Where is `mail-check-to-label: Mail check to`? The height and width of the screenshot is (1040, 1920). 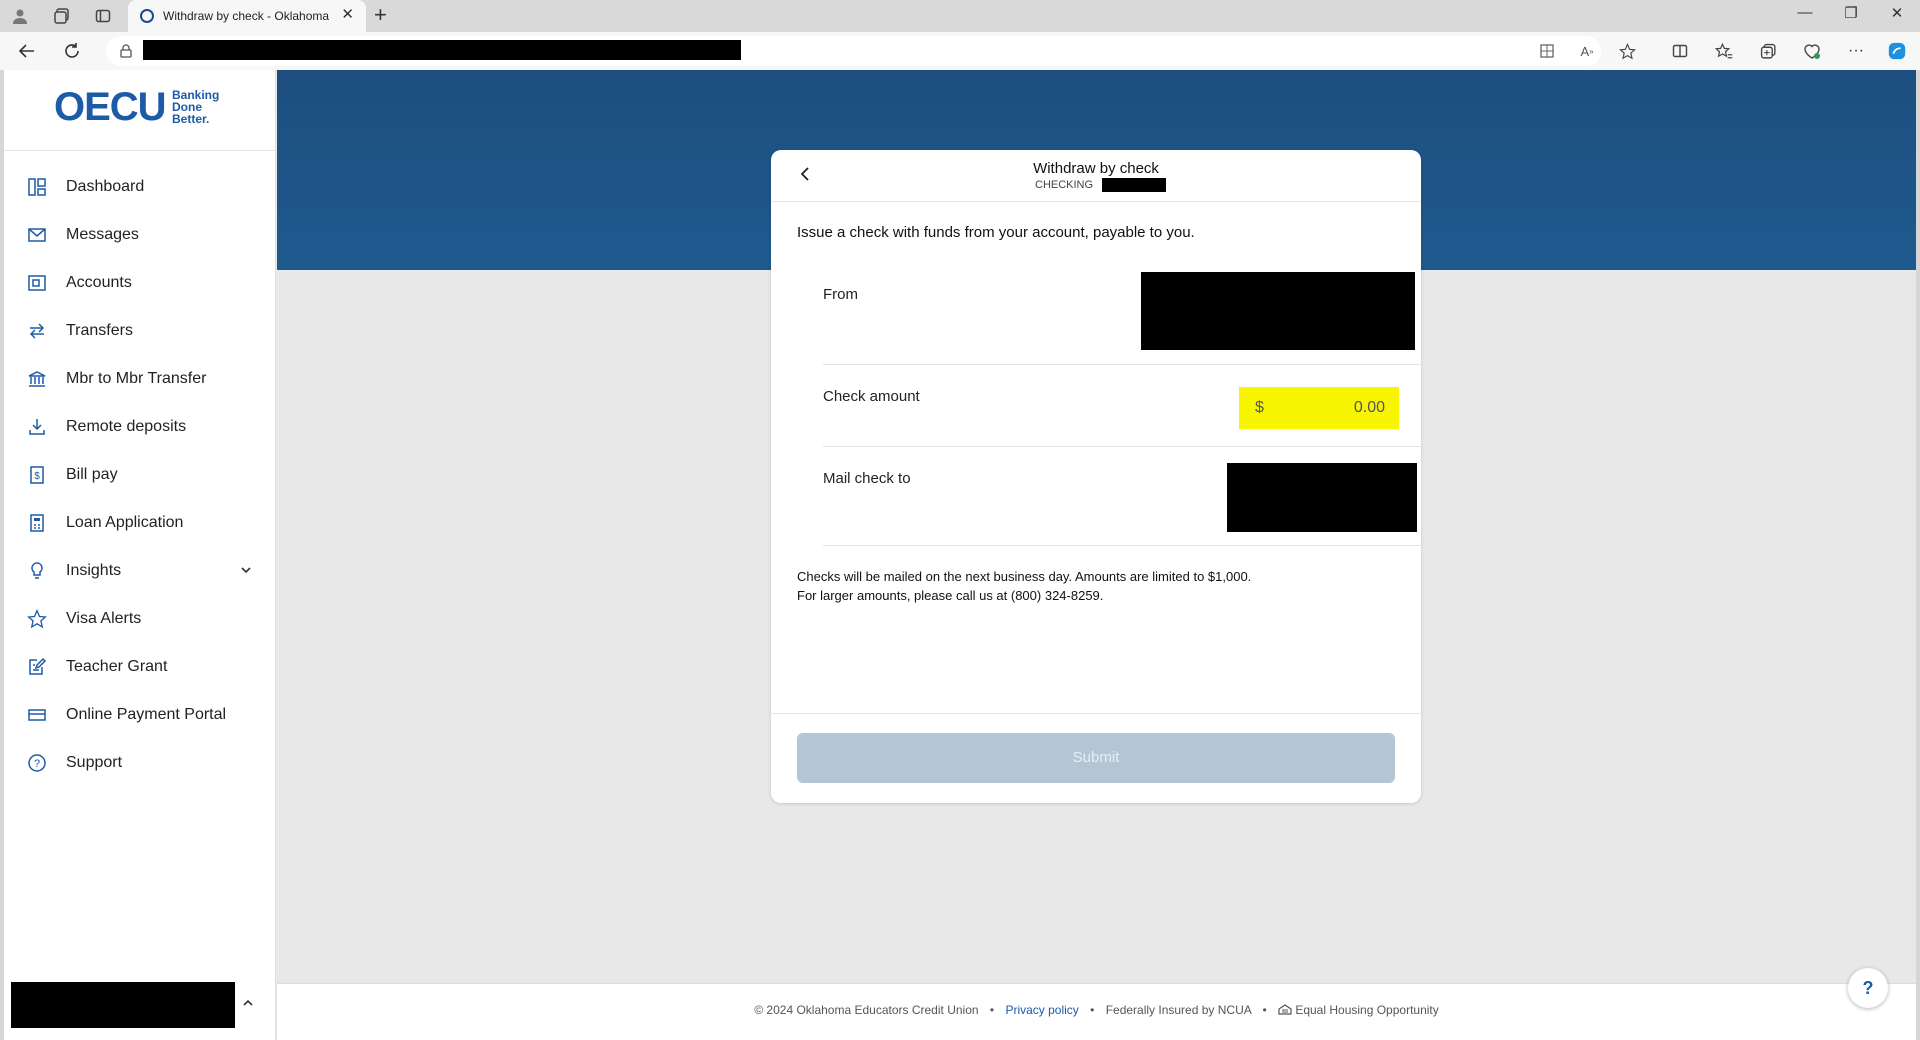 mail-check-to-label: Mail check to is located at coordinates (867, 478).